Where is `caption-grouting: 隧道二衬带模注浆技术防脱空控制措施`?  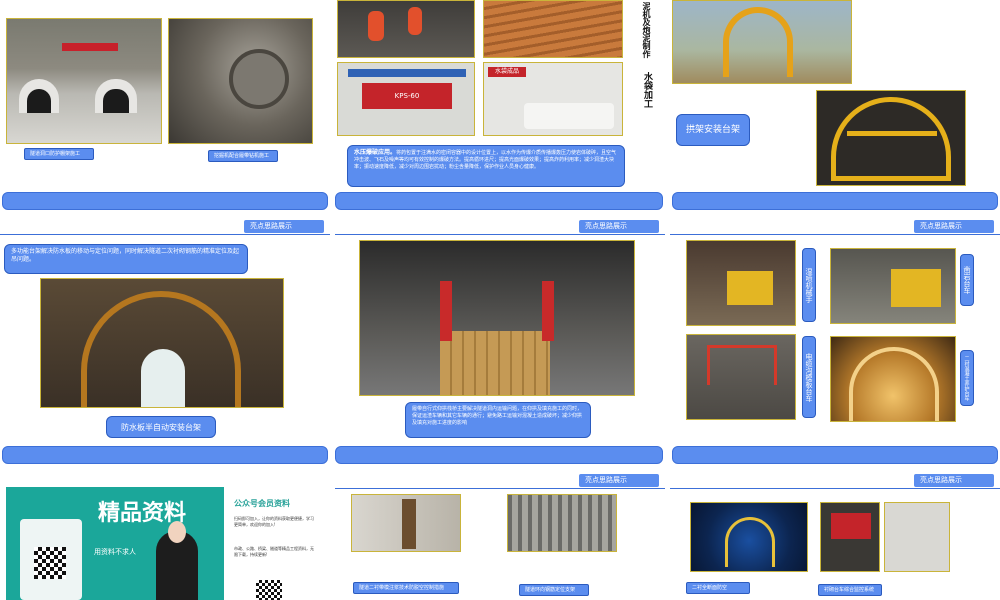
caption-grouting: 隧道二衬带模注浆技术防脱空控制措施 is located at coordinates (406, 588).